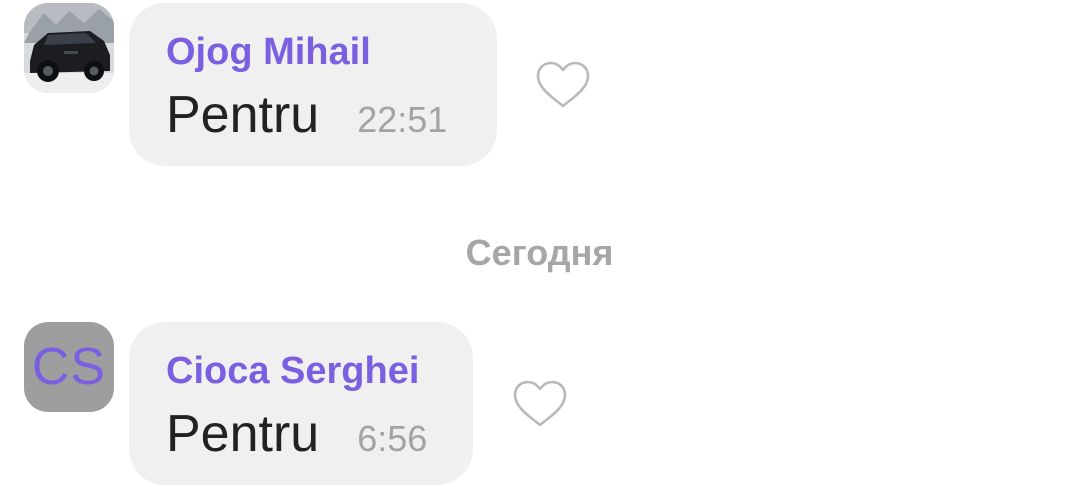 This screenshot has height=487, width=1079. I want to click on car-photo, so click(69, 48).